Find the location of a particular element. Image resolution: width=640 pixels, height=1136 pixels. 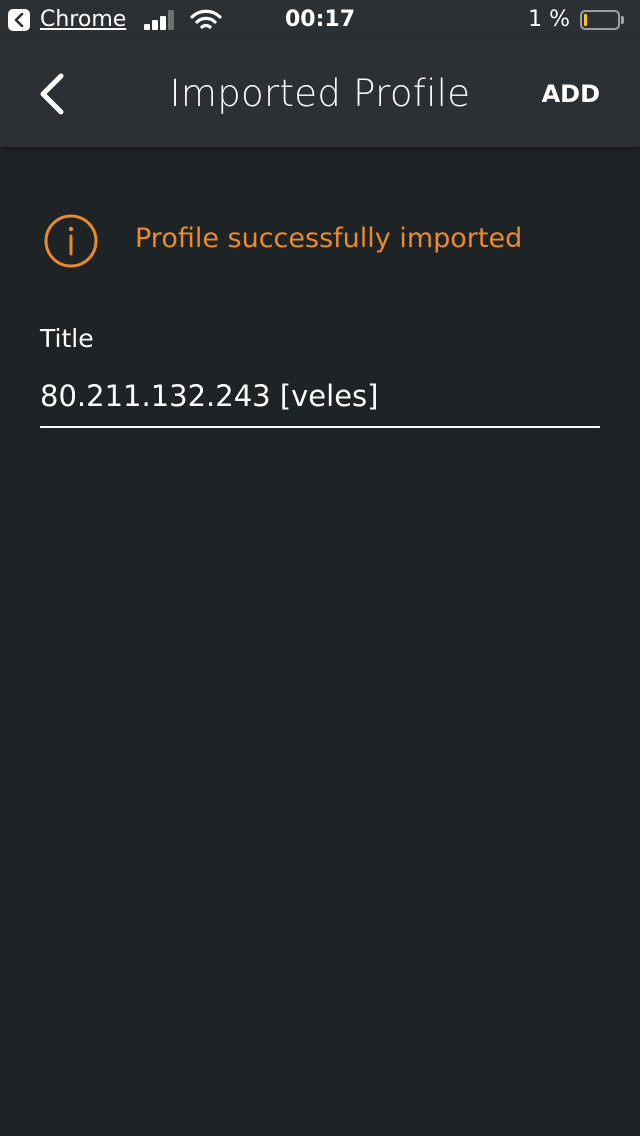

title-field-label: Title is located at coordinates (67, 338).